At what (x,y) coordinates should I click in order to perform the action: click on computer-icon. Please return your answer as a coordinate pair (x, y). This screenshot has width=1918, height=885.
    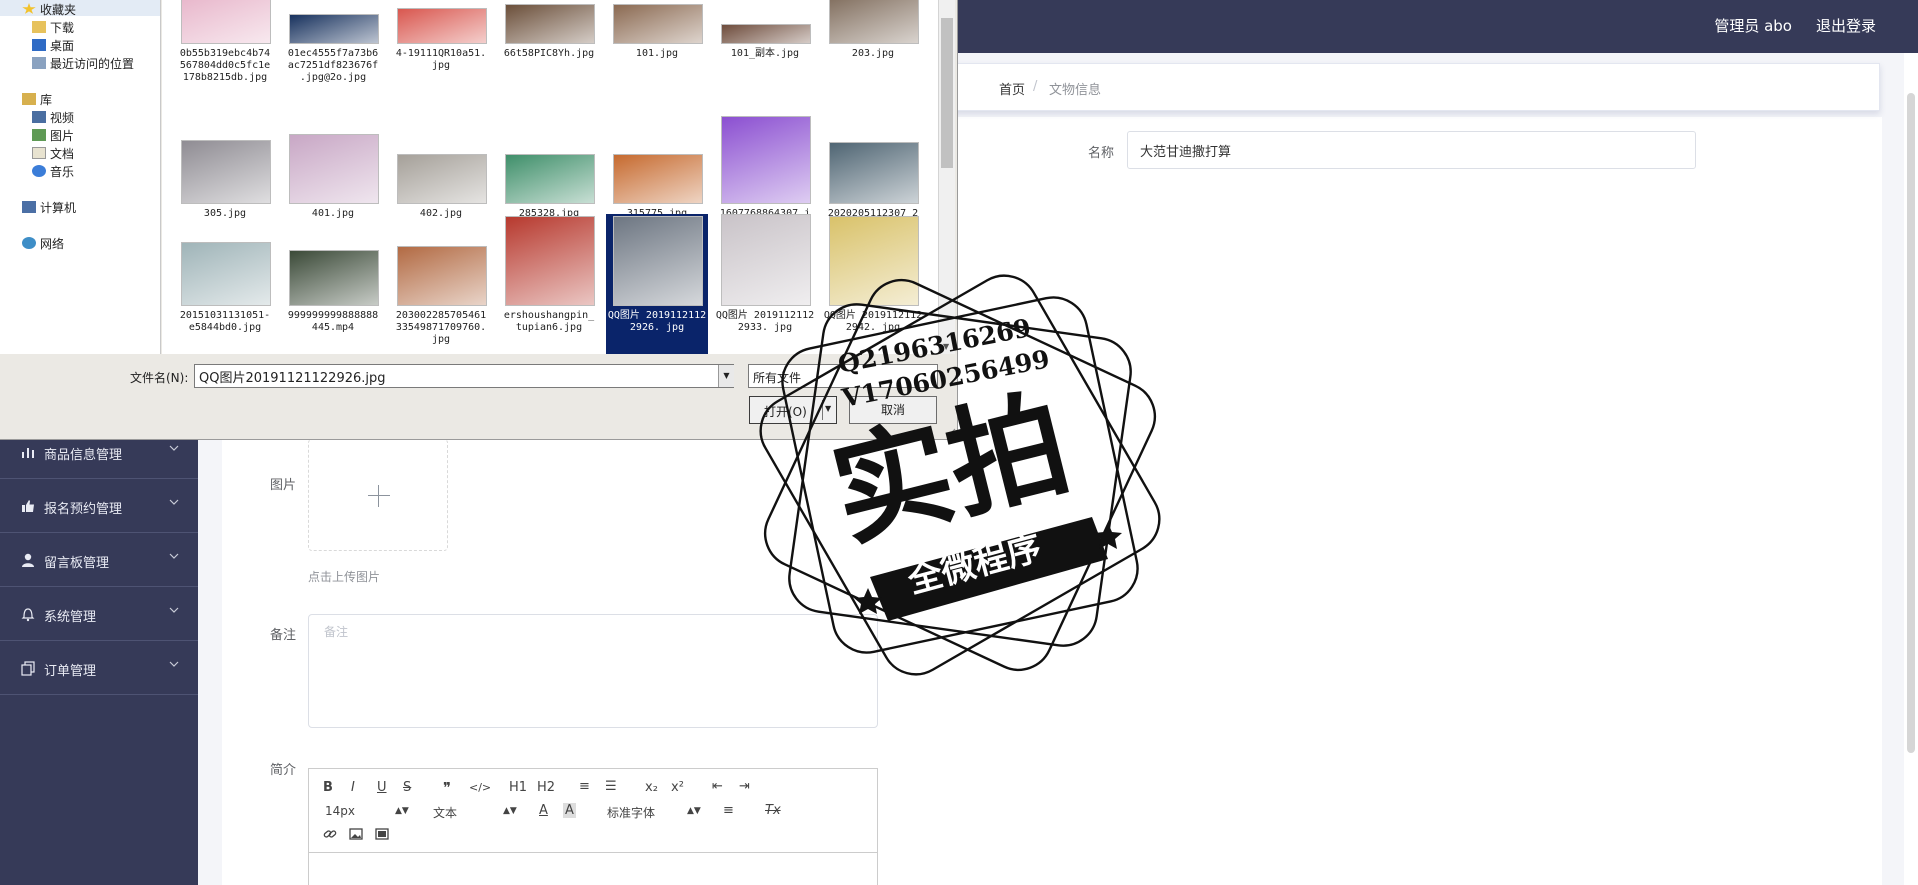
    Looking at the image, I should click on (29, 207).